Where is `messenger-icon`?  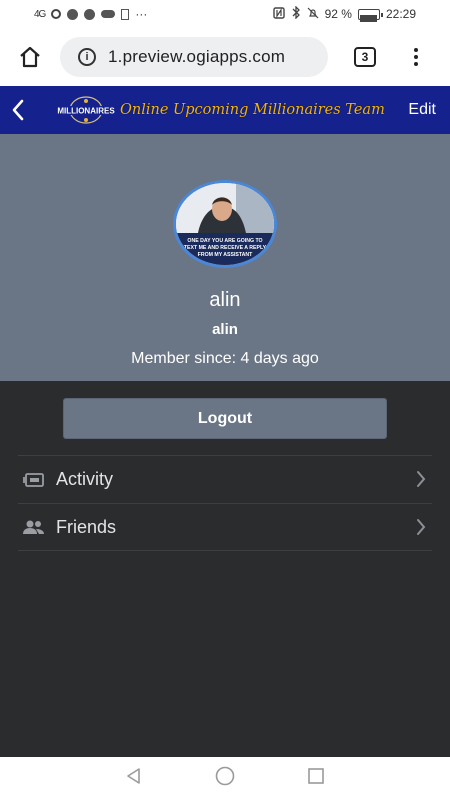
messenger-icon is located at coordinates (90, 14).